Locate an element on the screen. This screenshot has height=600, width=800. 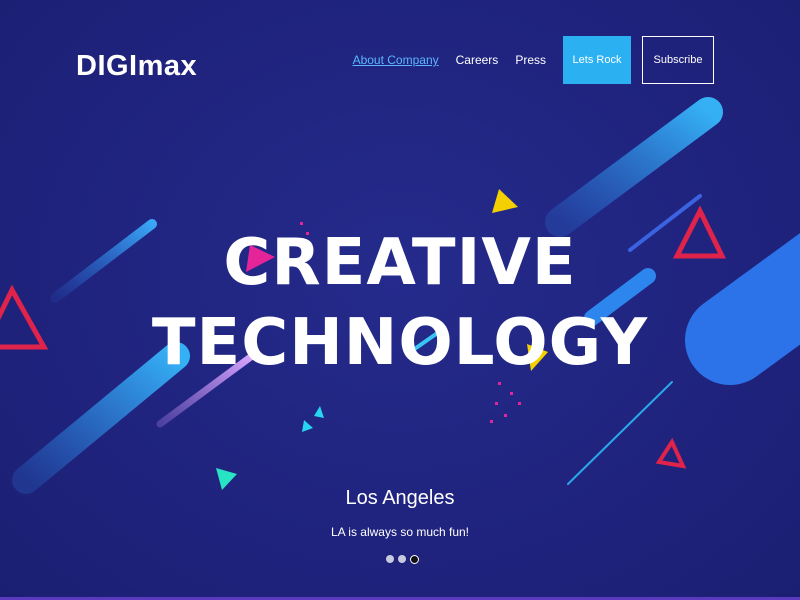
nav-link-press: Press is located at coordinates (530, 60).